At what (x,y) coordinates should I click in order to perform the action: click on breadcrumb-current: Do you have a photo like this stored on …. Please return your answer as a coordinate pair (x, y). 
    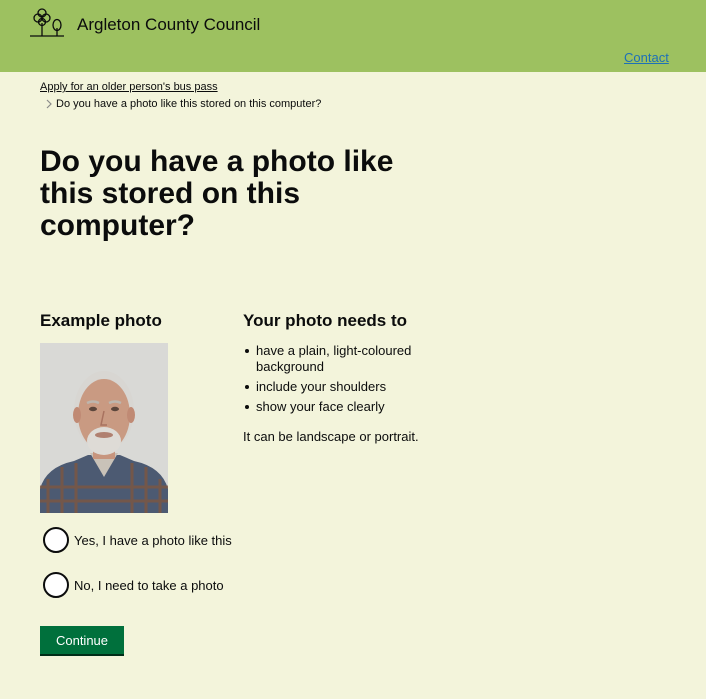
    Looking at the image, I should click on (182, 104).